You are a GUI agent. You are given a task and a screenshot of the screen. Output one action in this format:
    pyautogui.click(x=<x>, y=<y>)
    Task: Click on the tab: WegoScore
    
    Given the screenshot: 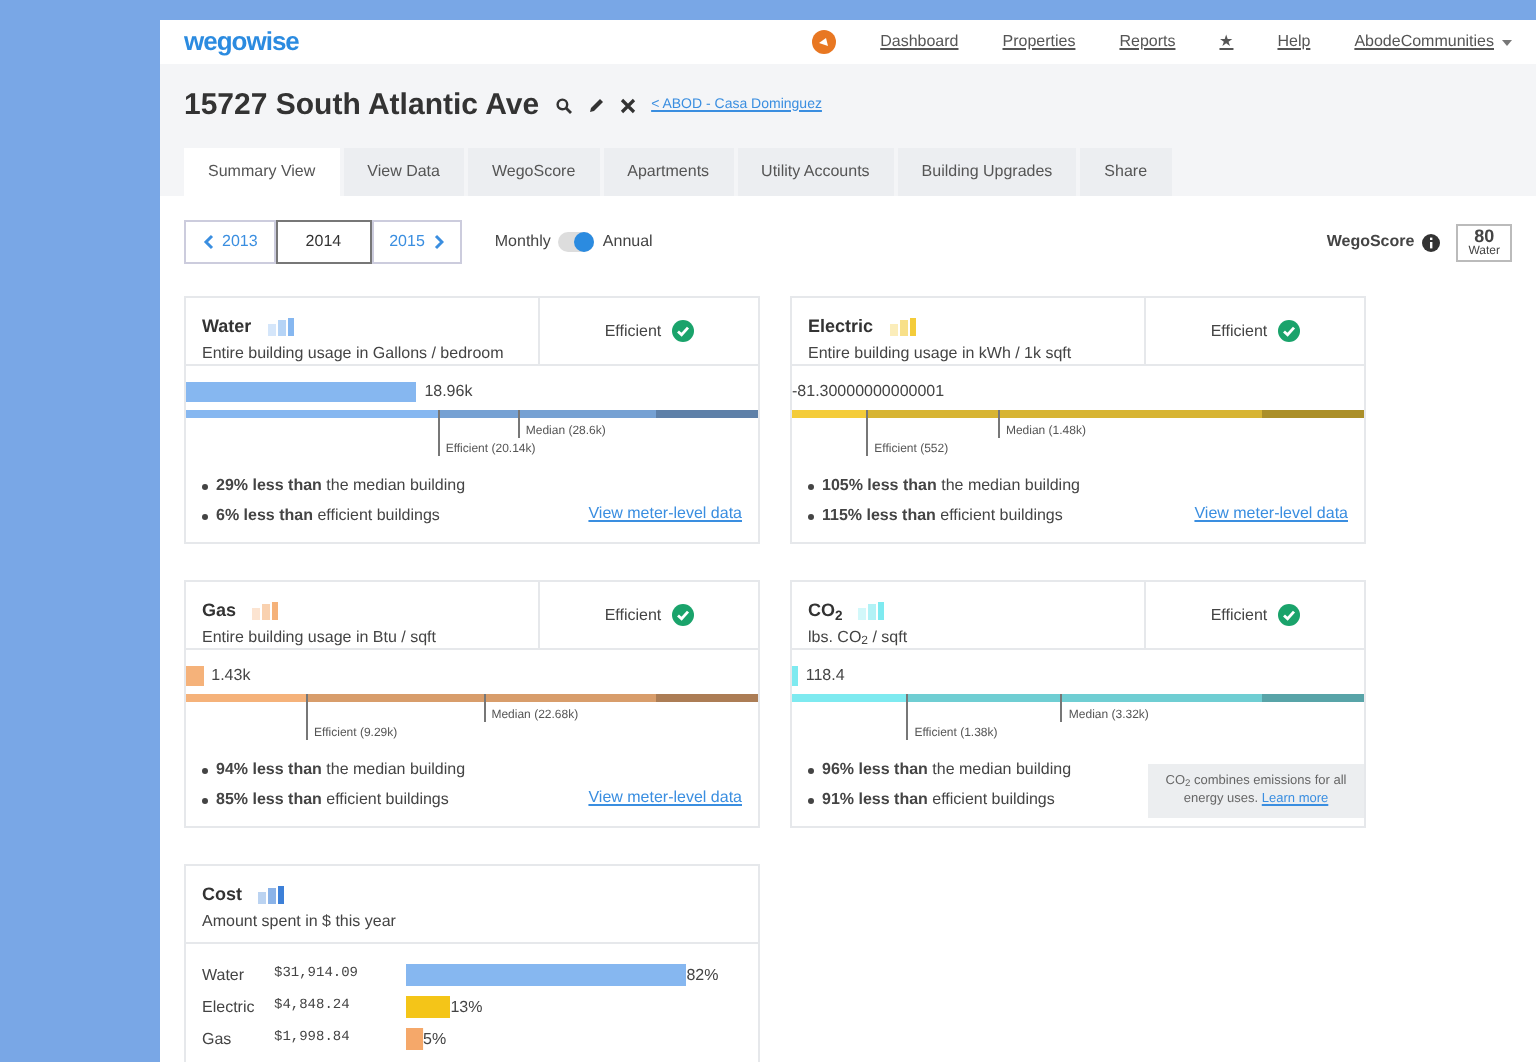 What is the action you would take?
    pyautogui.click(x=533, y=172)
    